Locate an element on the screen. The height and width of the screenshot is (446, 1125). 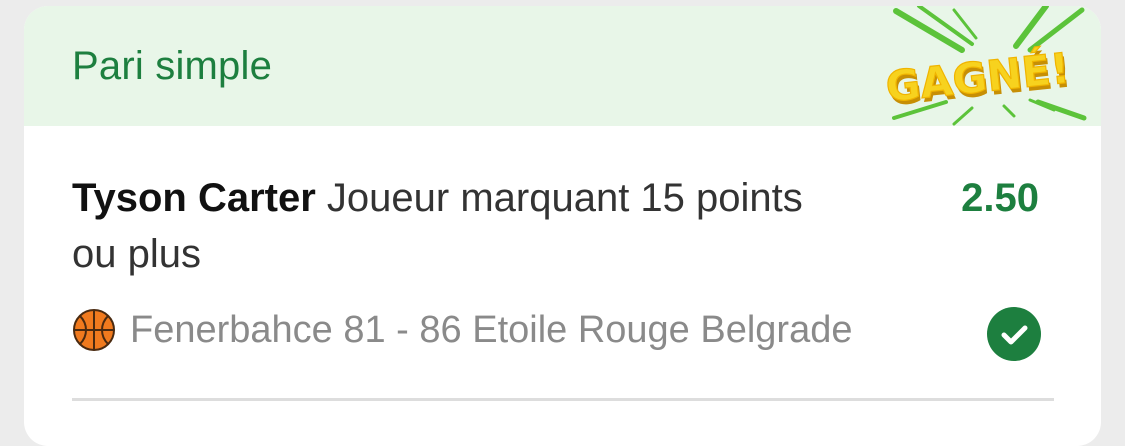
basketball-icon is located at coordinates (94, 330).